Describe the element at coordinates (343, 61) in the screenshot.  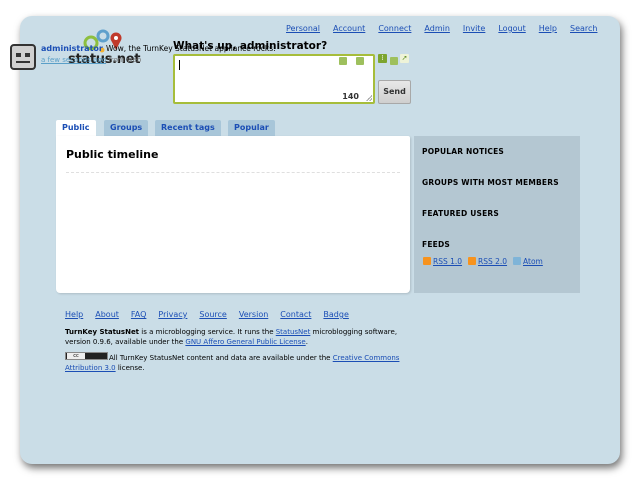
I see `favorite-icon` at that location.